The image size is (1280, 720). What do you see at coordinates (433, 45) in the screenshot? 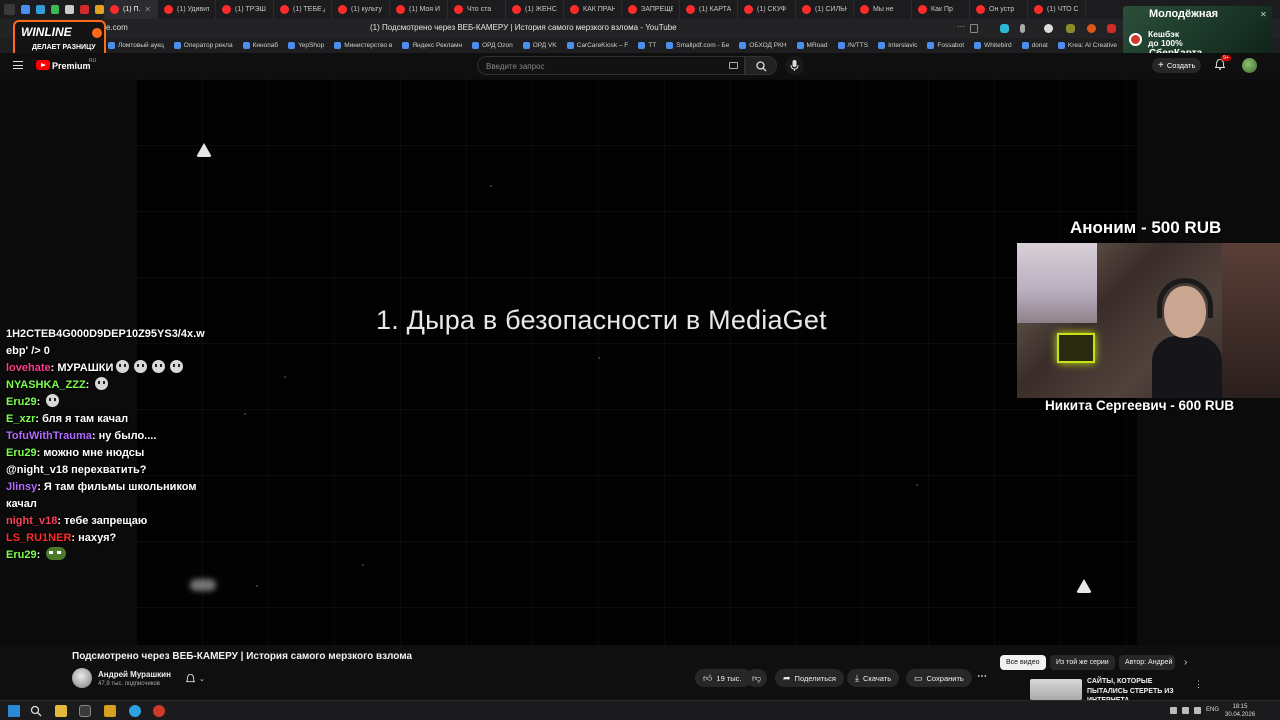
I see `bookmark-item: Яндекс Рекламн` at bounding box center [433, 45].